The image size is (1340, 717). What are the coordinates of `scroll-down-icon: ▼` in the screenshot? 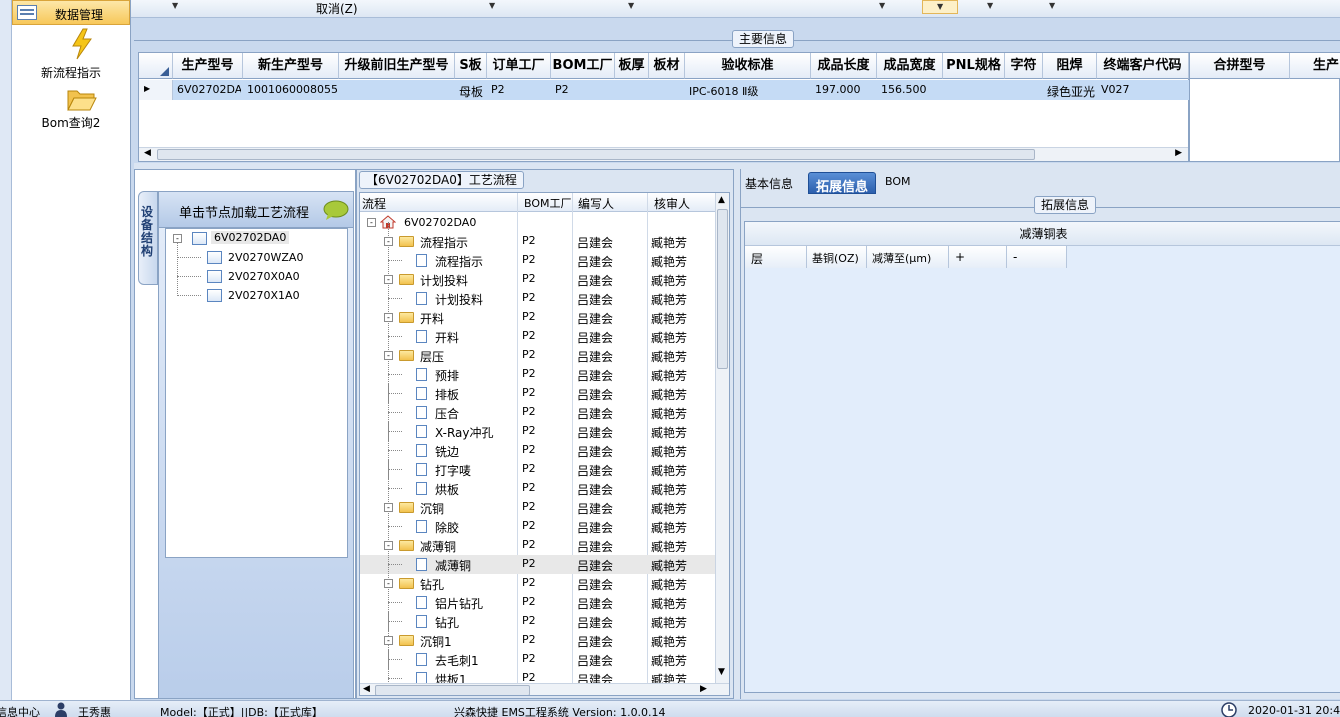 It's located at (721, 672).